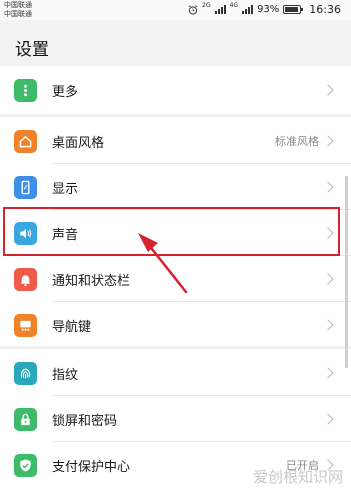  I want to click on shield-check-icon, so click(25, 465).